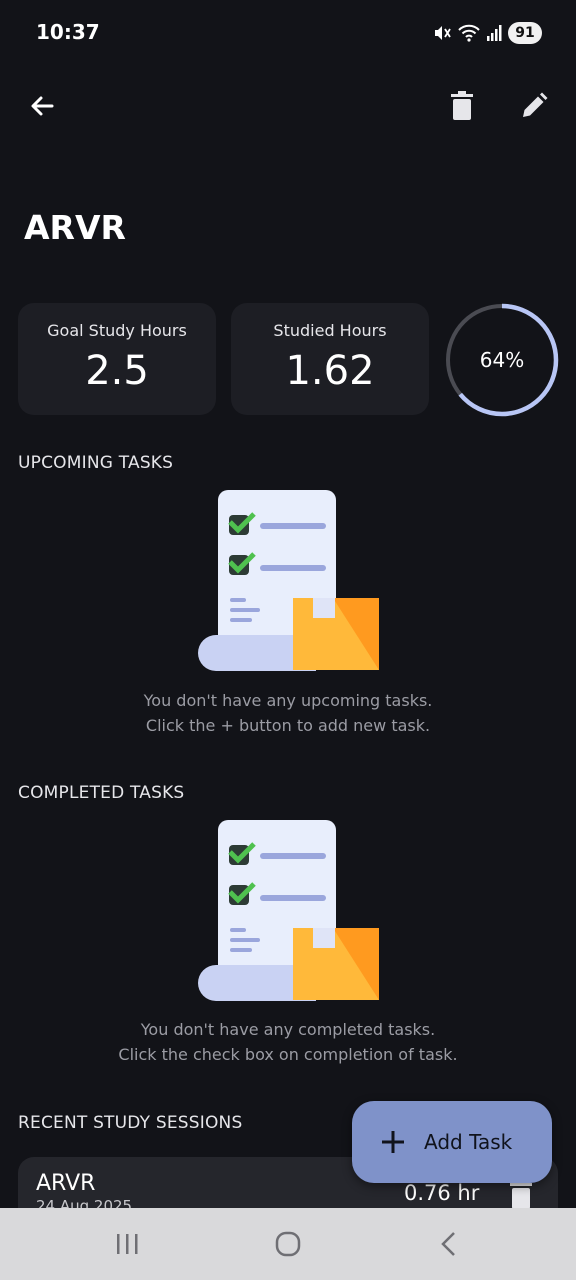 Image resolution: width=576 pixels, height=1280 pixels. I want to click on app-bar, so click(288, 106).